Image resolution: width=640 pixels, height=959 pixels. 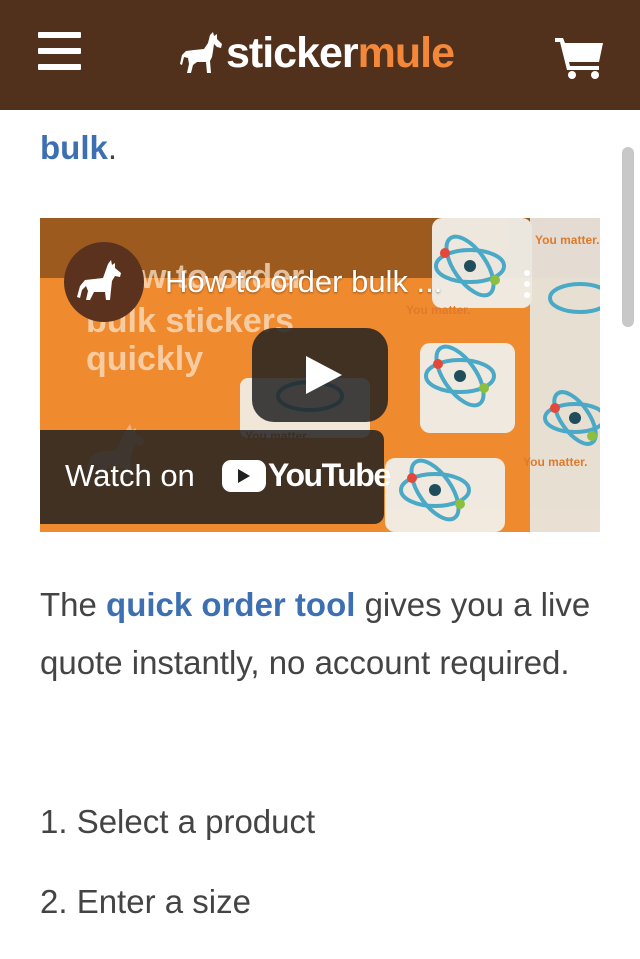 I want to click on brand-word-sticker: sticker, so click(x=292, y=52).